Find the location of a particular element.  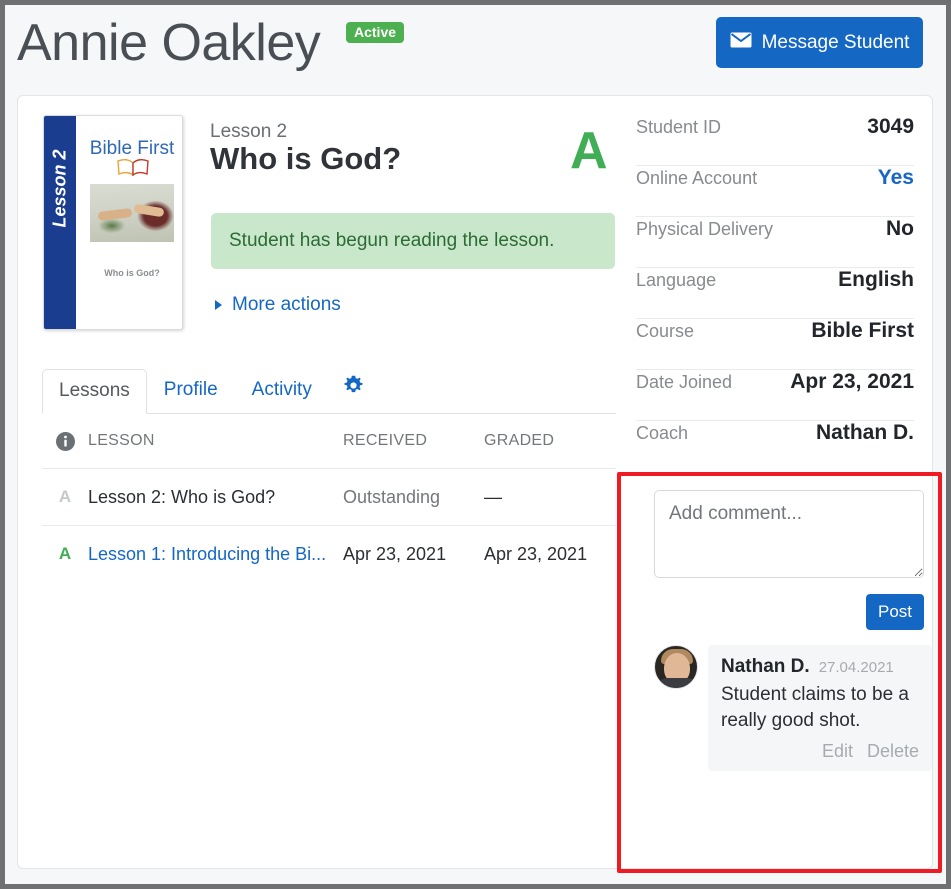

comment-delete-button: Delete is located at coordinates (893, 751).